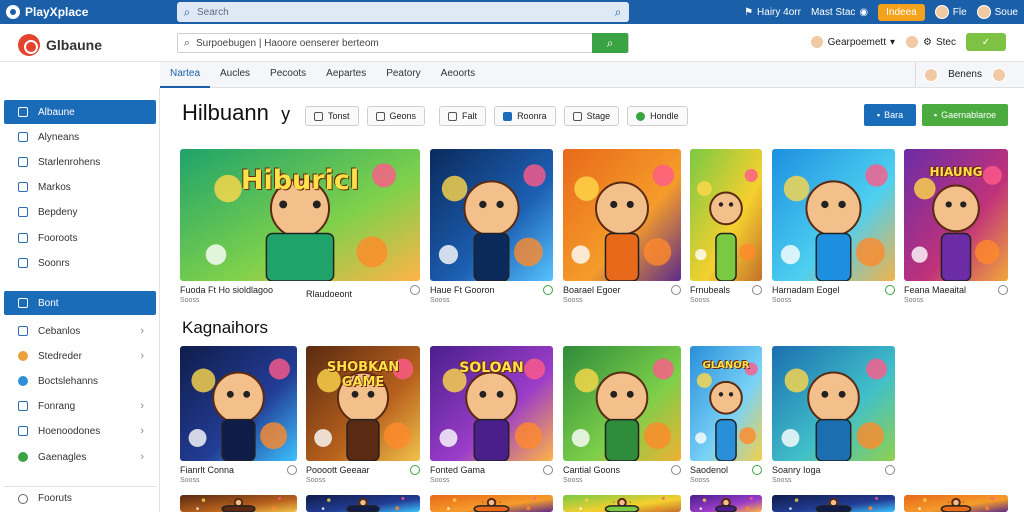 Image resolution: width=1024 pixels, height=512 pixels. I want to click on game-title: Poooott Geeaar, so click(338, 470).